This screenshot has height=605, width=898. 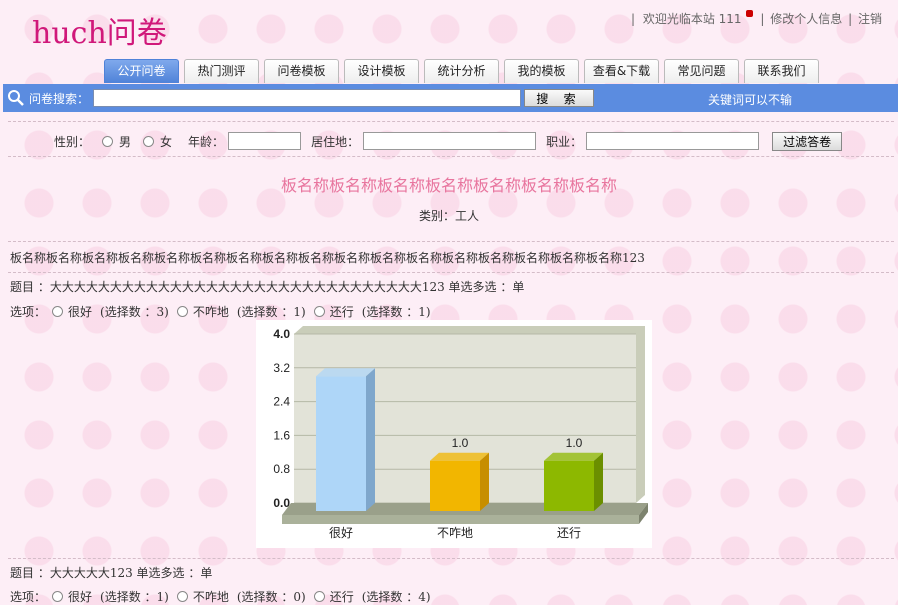 What do you see at coordinates (271, 597) in the screenshot?
I see `option-count: (选择数 ：0)` at bounding box center [271, 597].